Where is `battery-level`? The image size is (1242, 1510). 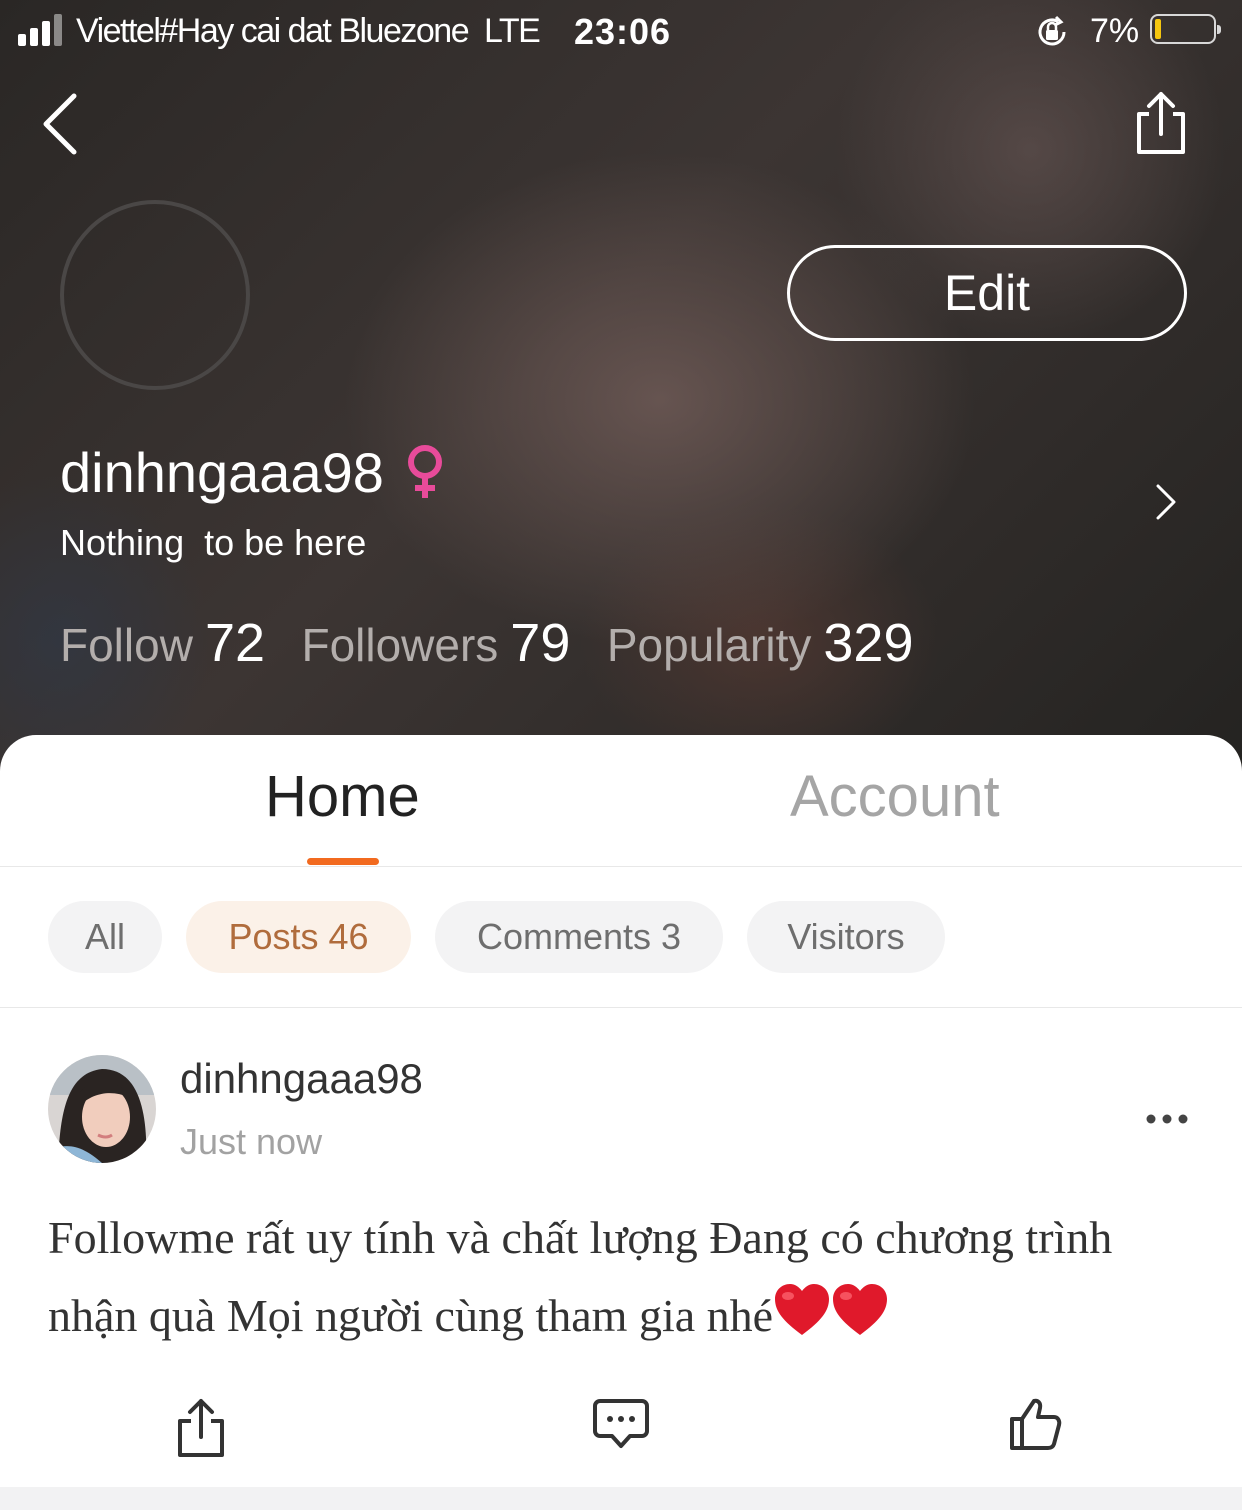
battery-level is located at coordinates (1158, 29).